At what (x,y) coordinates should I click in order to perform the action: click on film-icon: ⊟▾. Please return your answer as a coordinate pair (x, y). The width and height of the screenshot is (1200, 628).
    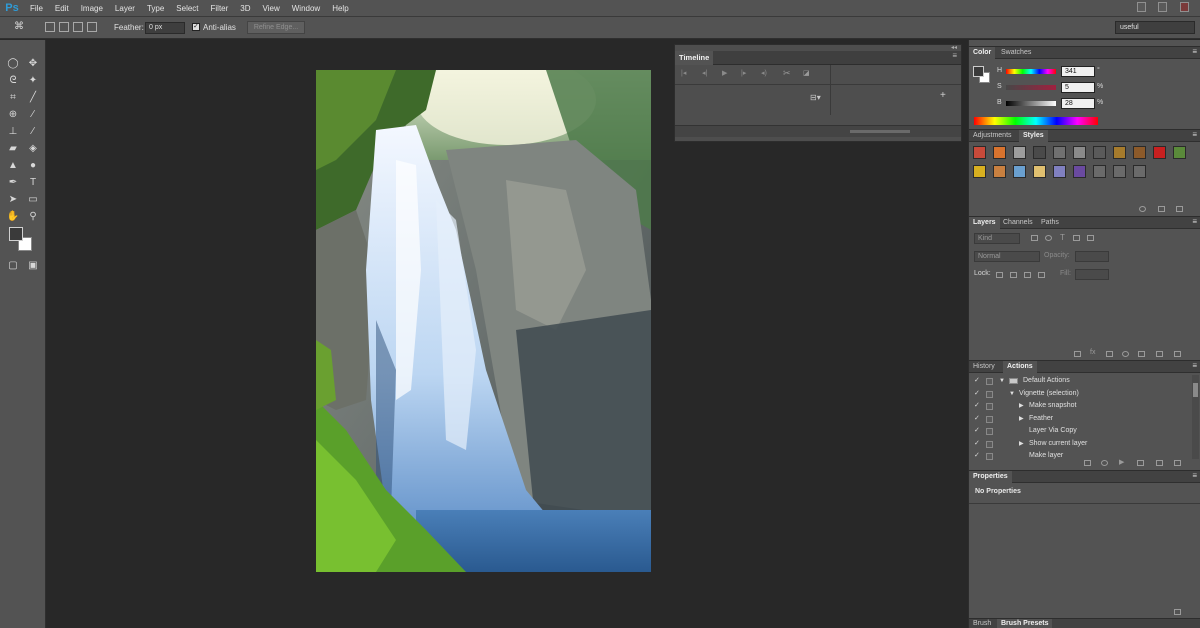
    Looking at the image, I should click on (815, 97).